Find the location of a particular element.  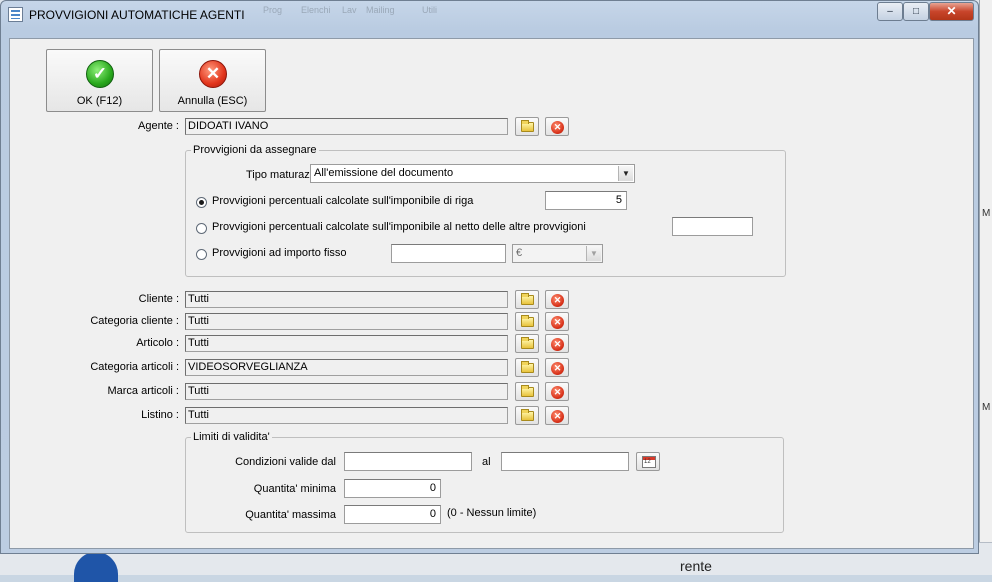

ghost-menu-item: Lav is located at coordinates (349, 10).